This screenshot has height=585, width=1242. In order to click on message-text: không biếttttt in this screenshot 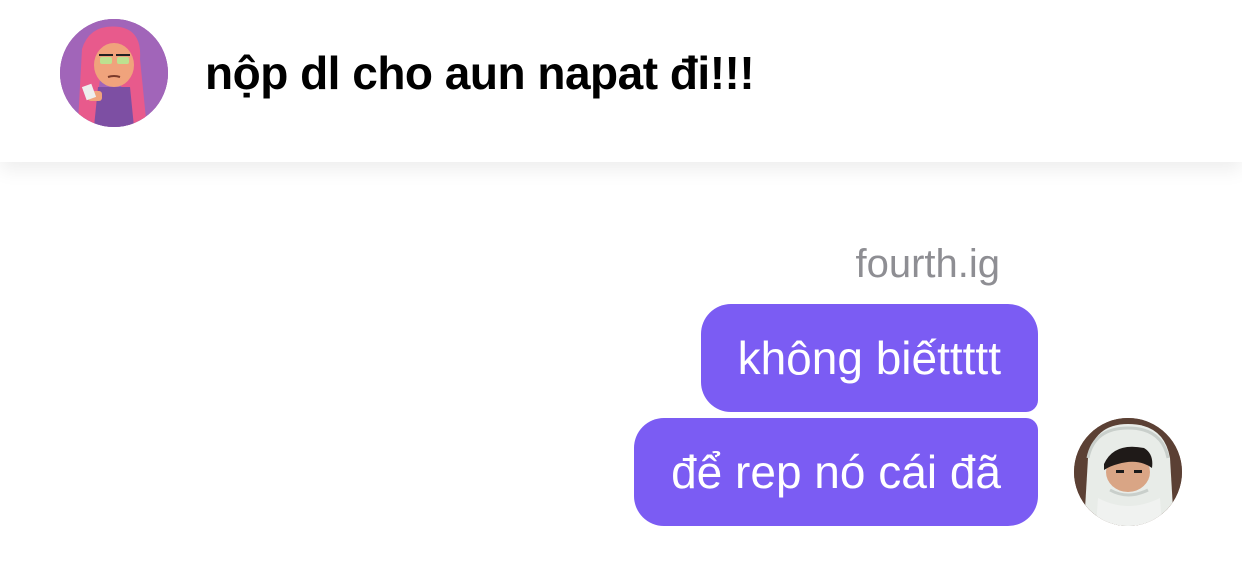, I will do `click(869, 358)`.